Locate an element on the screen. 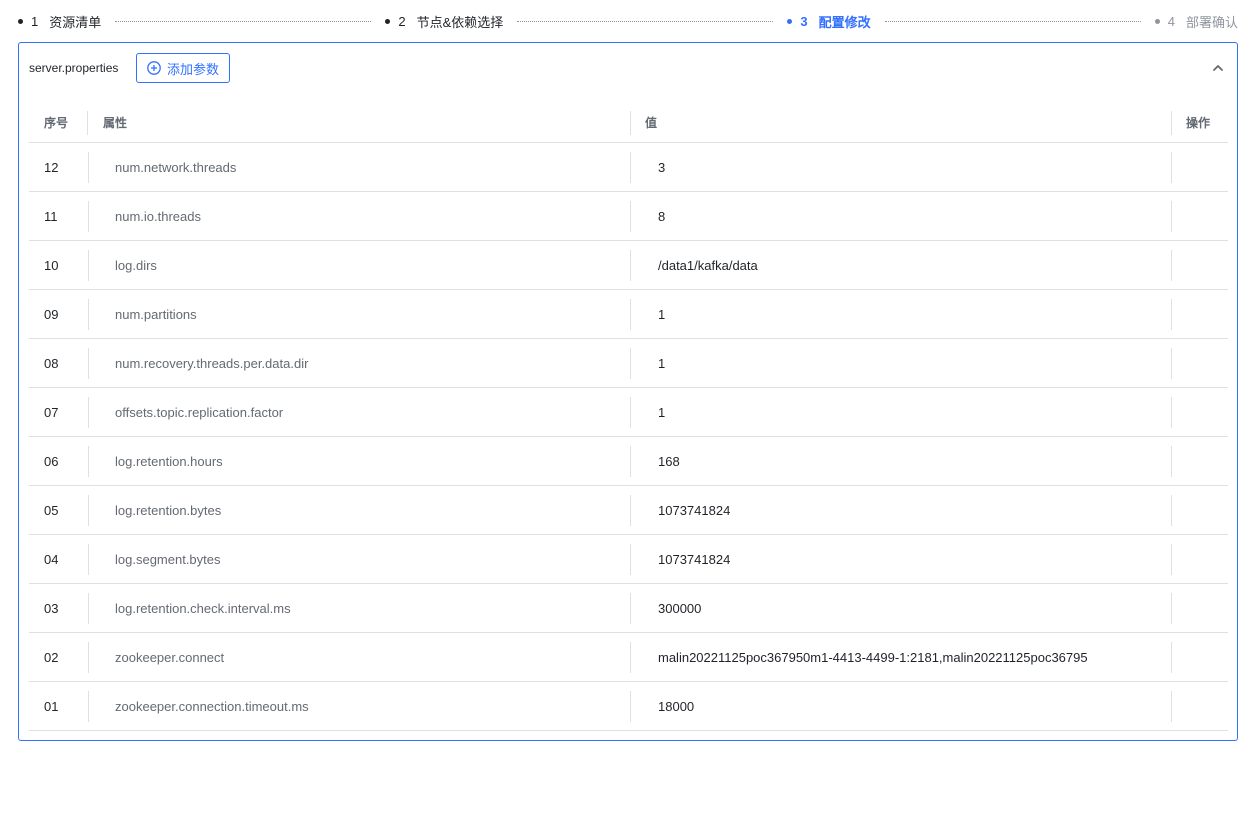  step-2: 2 节点&依赖选择 is located at coordinates (444, 21).